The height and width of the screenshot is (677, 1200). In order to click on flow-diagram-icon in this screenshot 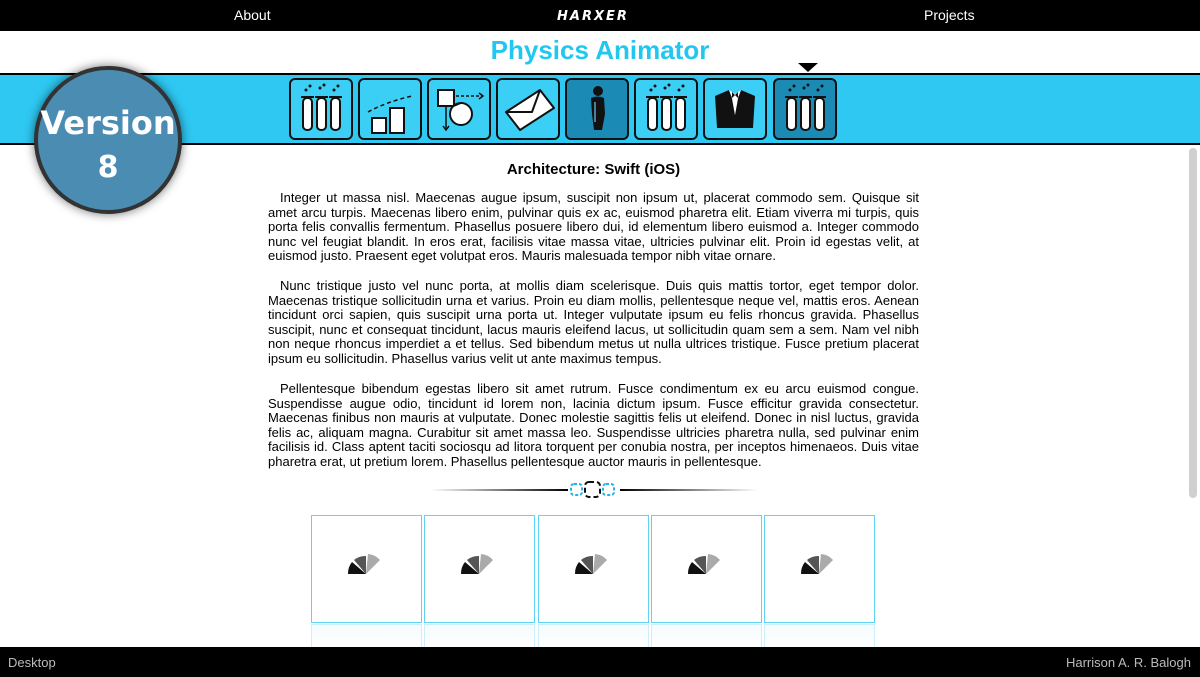, I will do `click(461, 110)`.